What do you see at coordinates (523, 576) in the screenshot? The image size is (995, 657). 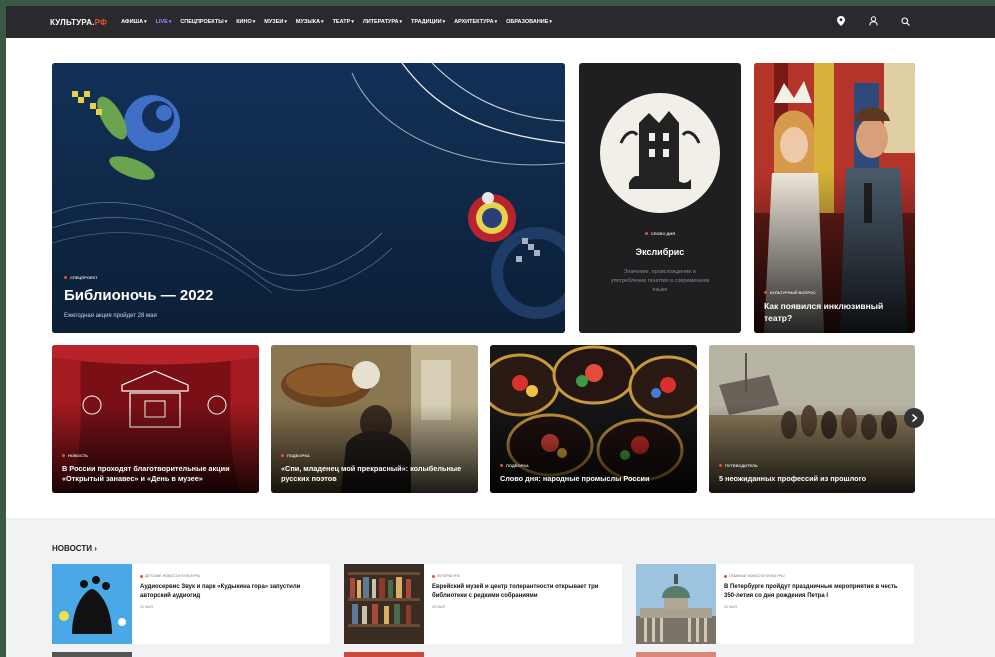 I see `news-tag: Литература` at bounding box center [523, 576].